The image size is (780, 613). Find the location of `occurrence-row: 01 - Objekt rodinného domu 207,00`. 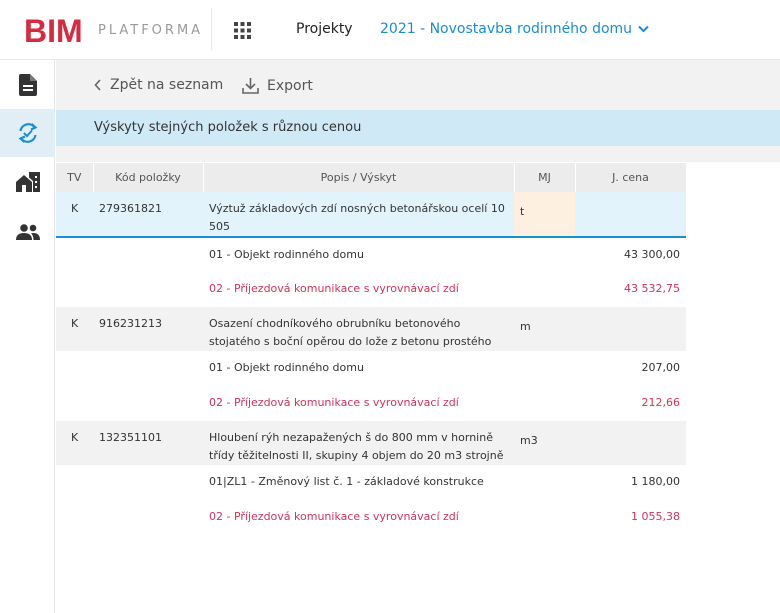

occurrence-row: 01 - Objekt rodinného domu 207,00 is located at coordinates (371, 368).